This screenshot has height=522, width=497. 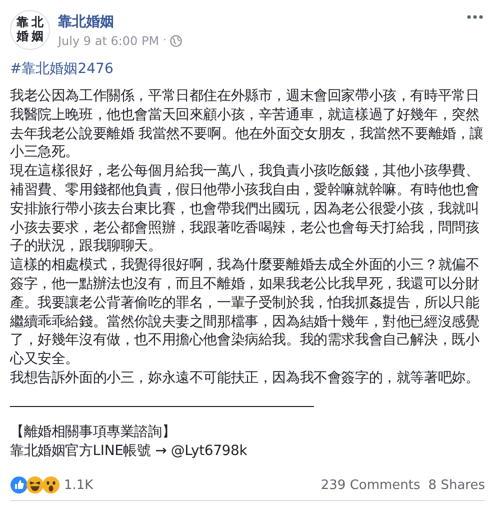 I want to click on post-paragraph: 我想告訴外面的小三，妳永遠不可能扶正，因為我不會簽字的，就等著吧妳。, so click(x=245, y=378).